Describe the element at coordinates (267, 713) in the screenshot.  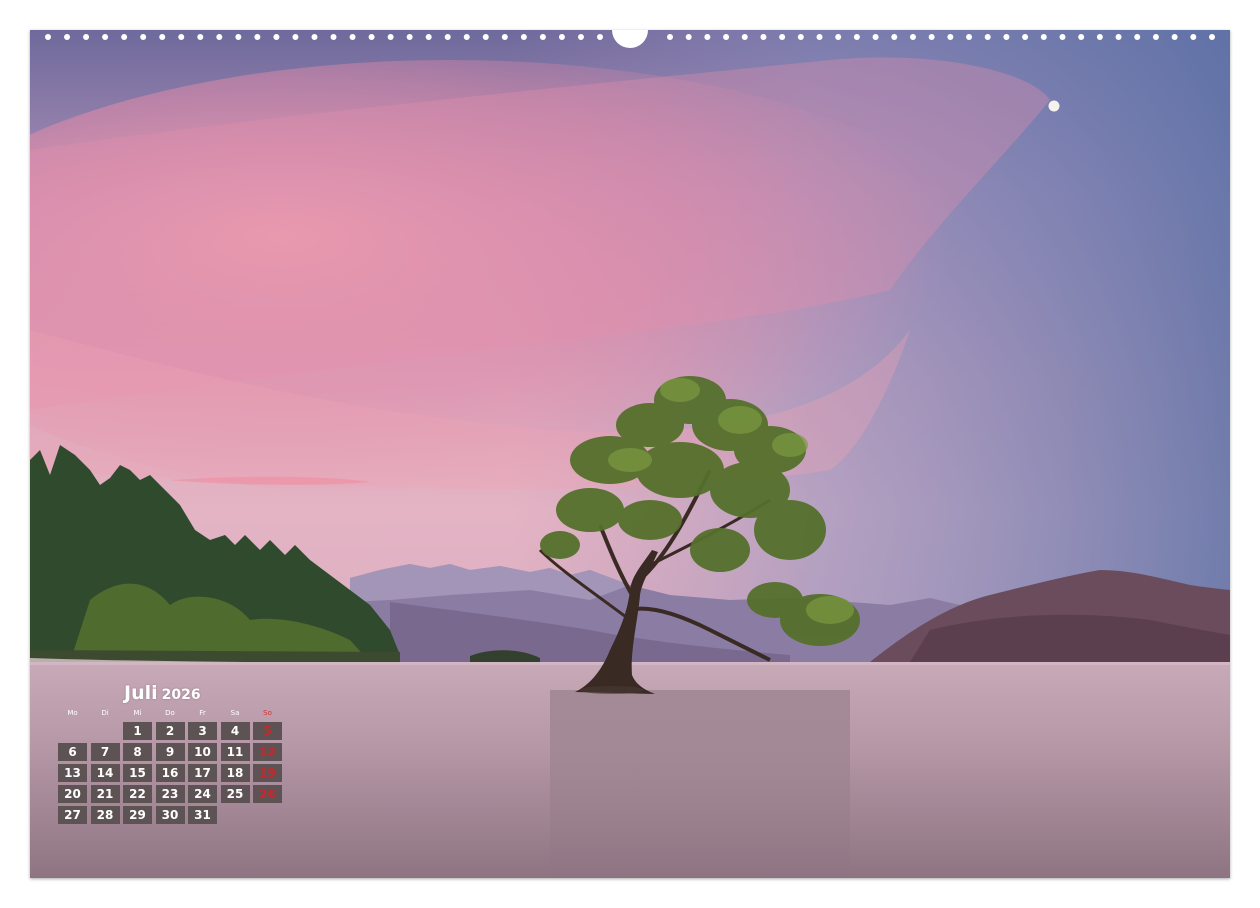
I see `weekday-label-sunday: So` at that location.